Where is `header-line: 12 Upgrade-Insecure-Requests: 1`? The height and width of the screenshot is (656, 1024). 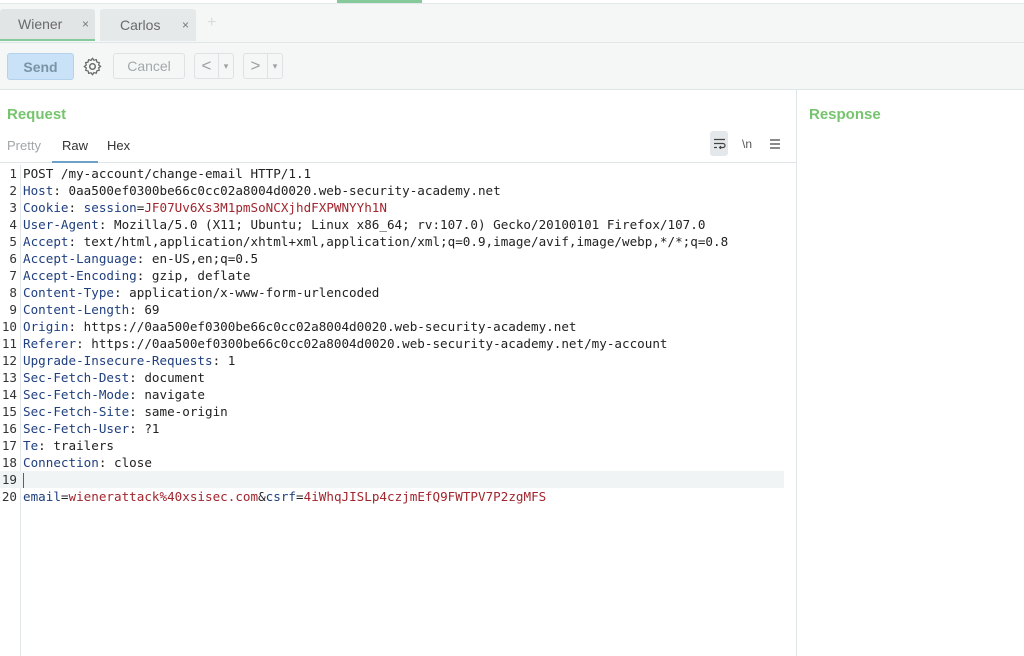
header-line: 12 Upgrade-Insecure-Requests: 1 is located at coordinates (118, 360).